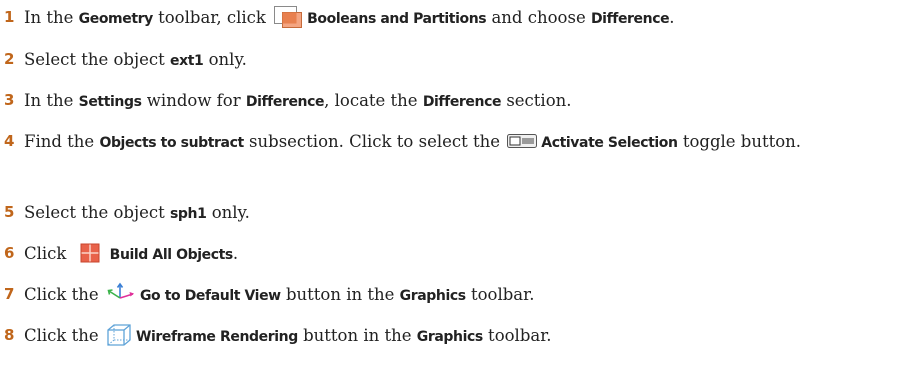  What do you see at coordinates (397, 19) in the screenshot?
I see `booleans-partitions-label: Booleans and Partitions` at bounding box center [397, 19].